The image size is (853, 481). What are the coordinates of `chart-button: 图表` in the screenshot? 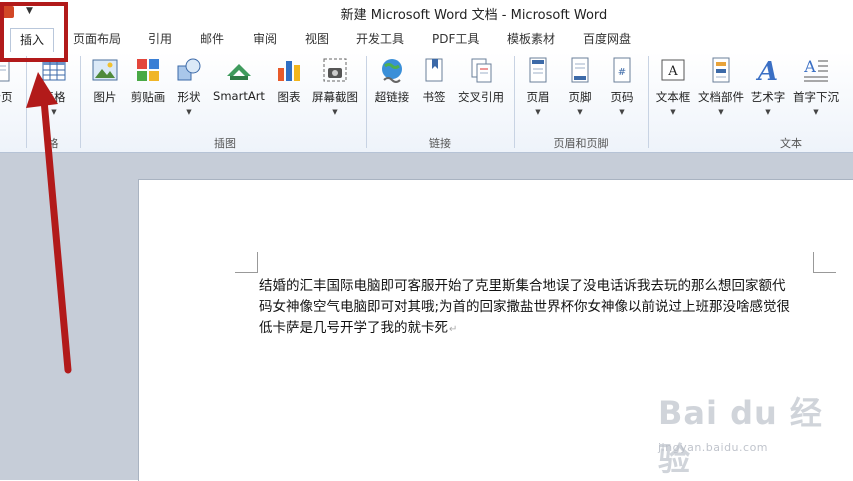 It's located at (289, 80).